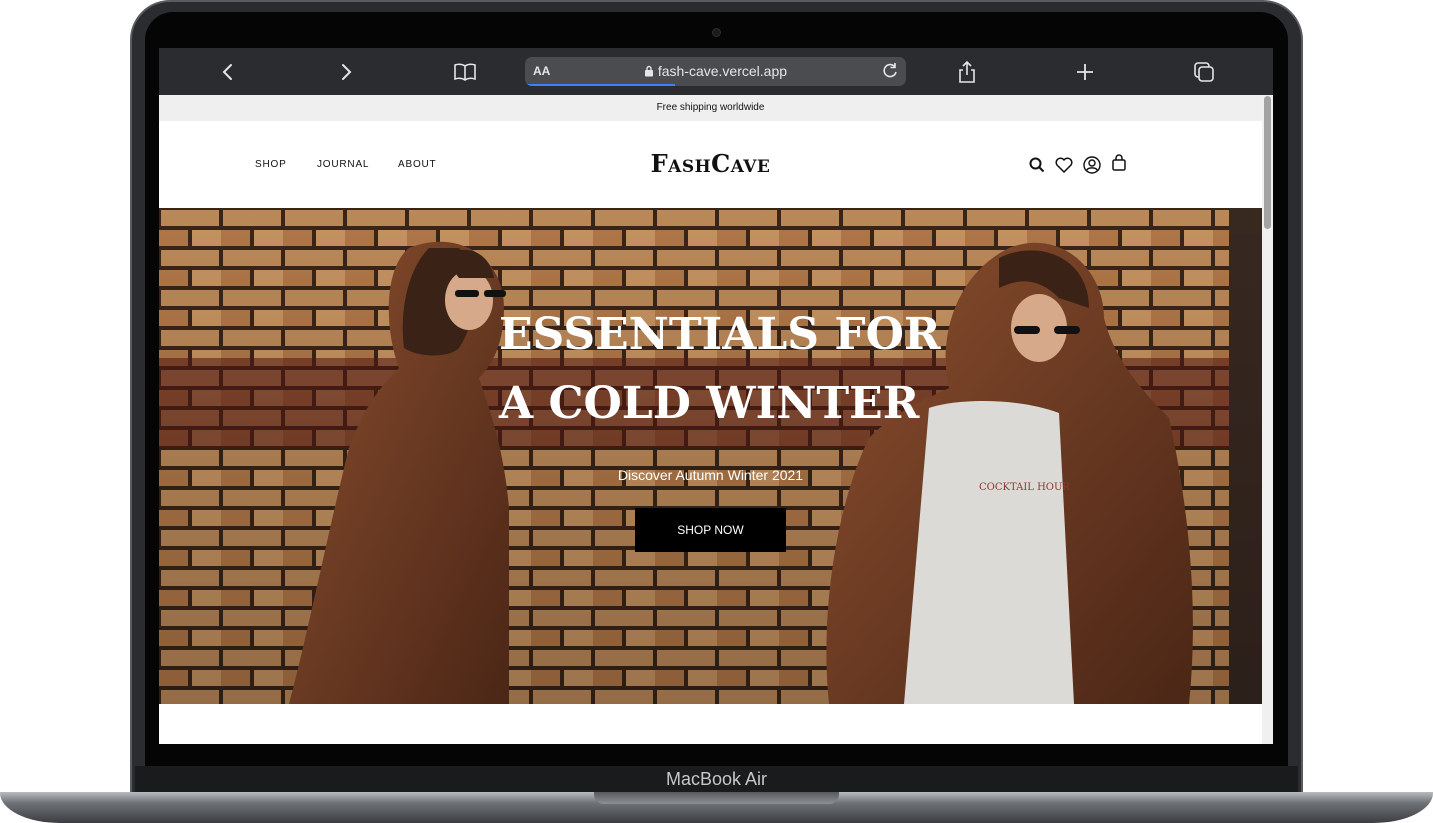 The image size is (1433, 823). I want to click on search-icon, so click(1037, 165).